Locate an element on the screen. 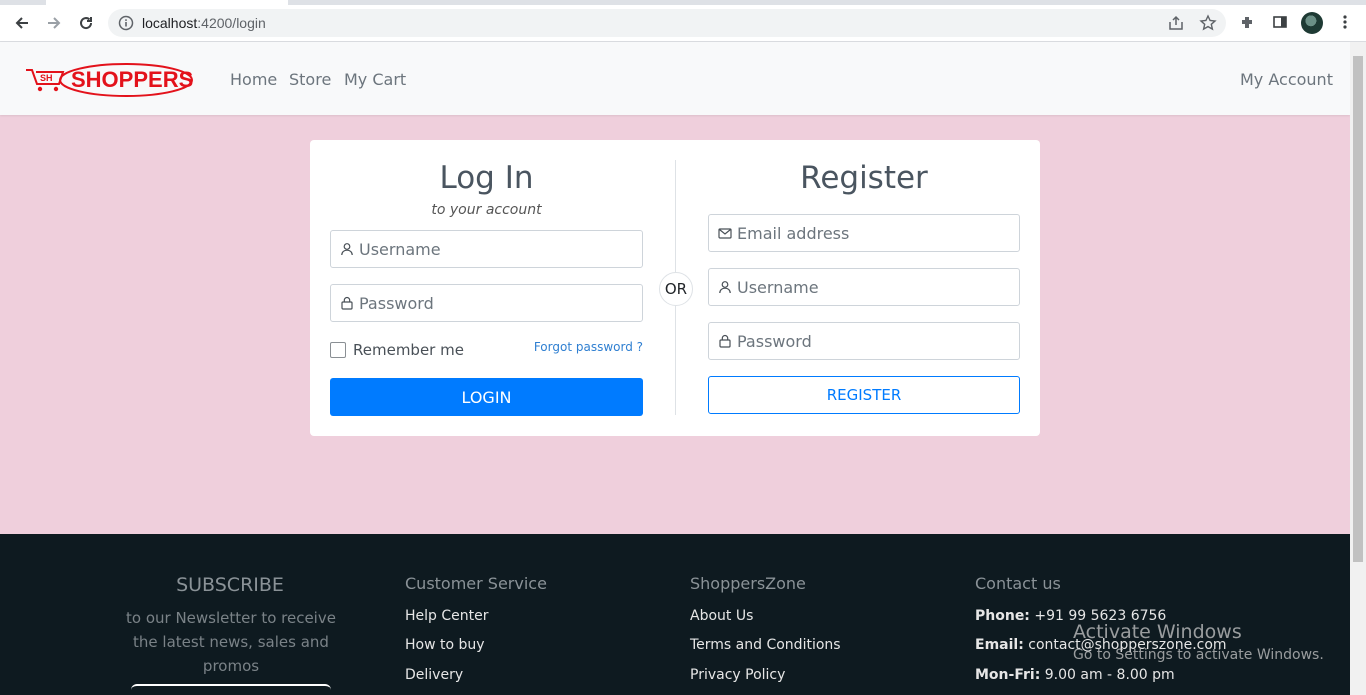  login-password-input is located at coordinates (499, 303).